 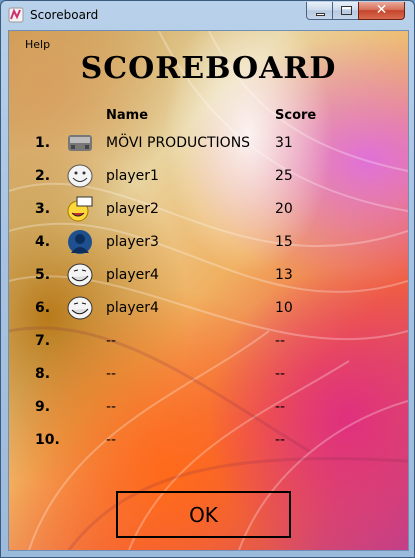 I want to click on rank-label: 2., so click(x=43, y=176).